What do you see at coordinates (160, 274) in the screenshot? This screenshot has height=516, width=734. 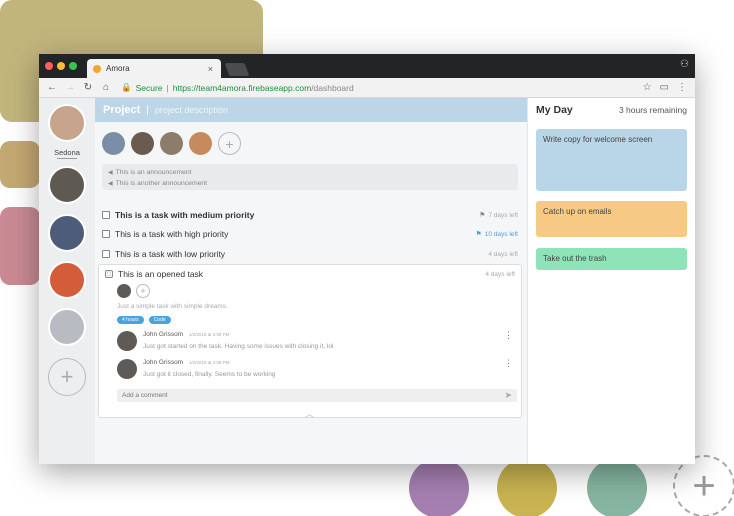 I see `opened-task-name: This is an opened task` at bounding box center [160, 274].